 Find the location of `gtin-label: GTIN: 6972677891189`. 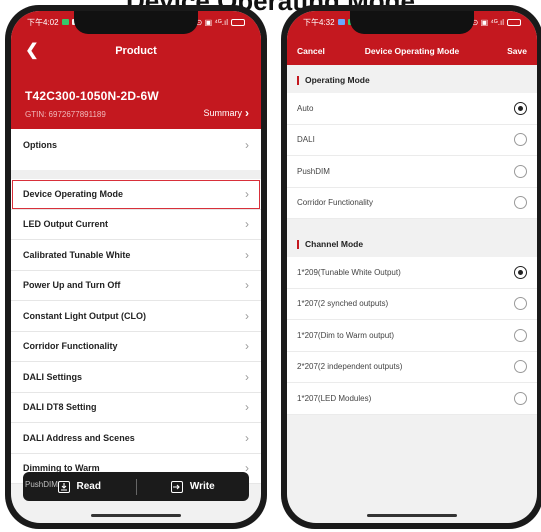

gtin-label: GTIN: 6972677891189 is located at coordinates (65, 114).